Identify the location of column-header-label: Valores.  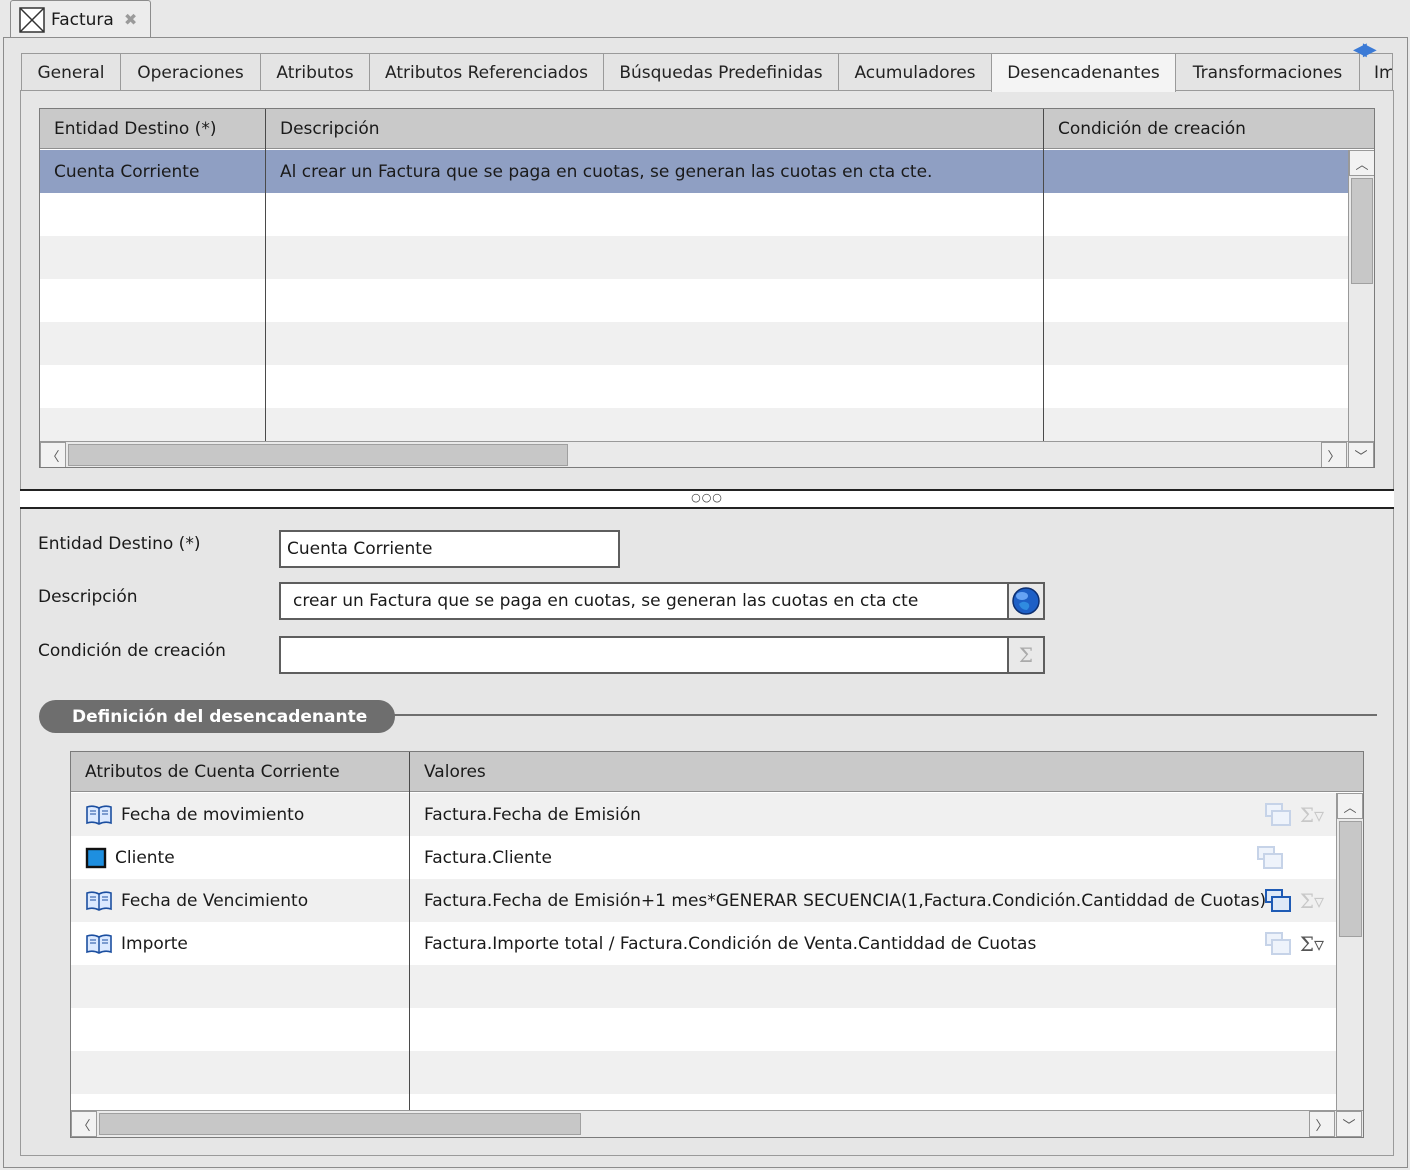
(455, 771).